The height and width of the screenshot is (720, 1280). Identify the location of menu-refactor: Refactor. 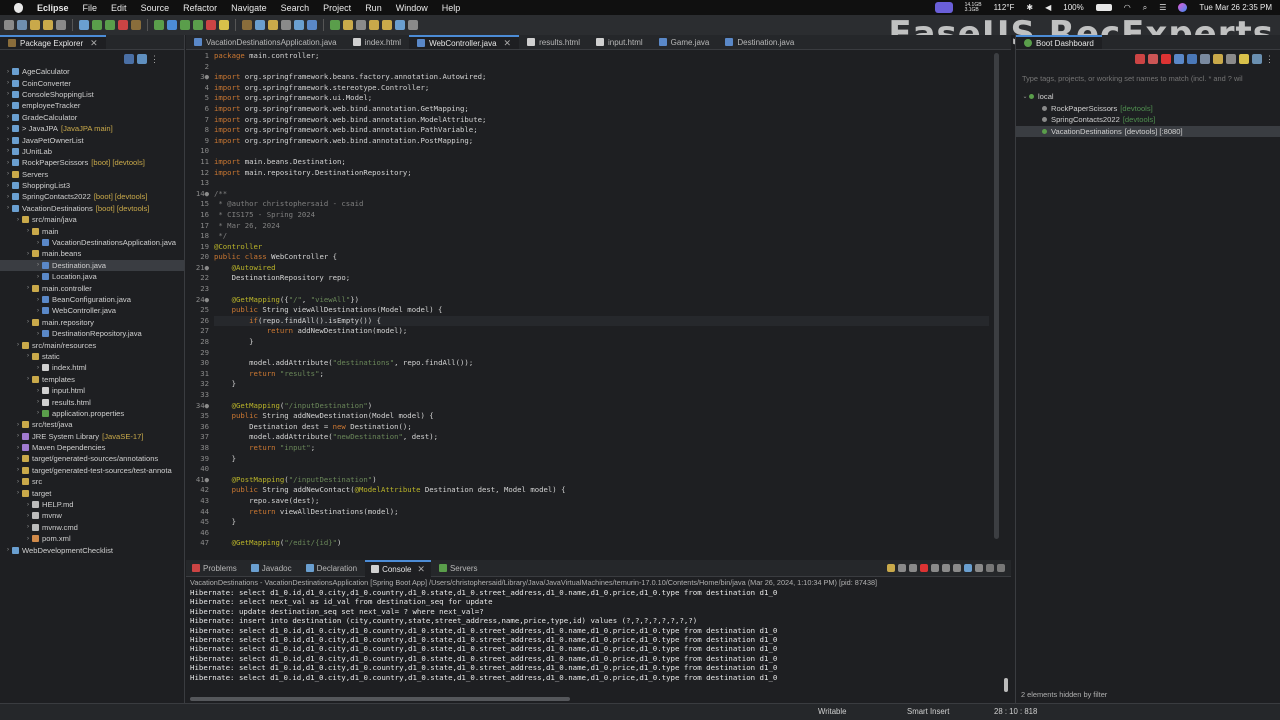
(200, 8).